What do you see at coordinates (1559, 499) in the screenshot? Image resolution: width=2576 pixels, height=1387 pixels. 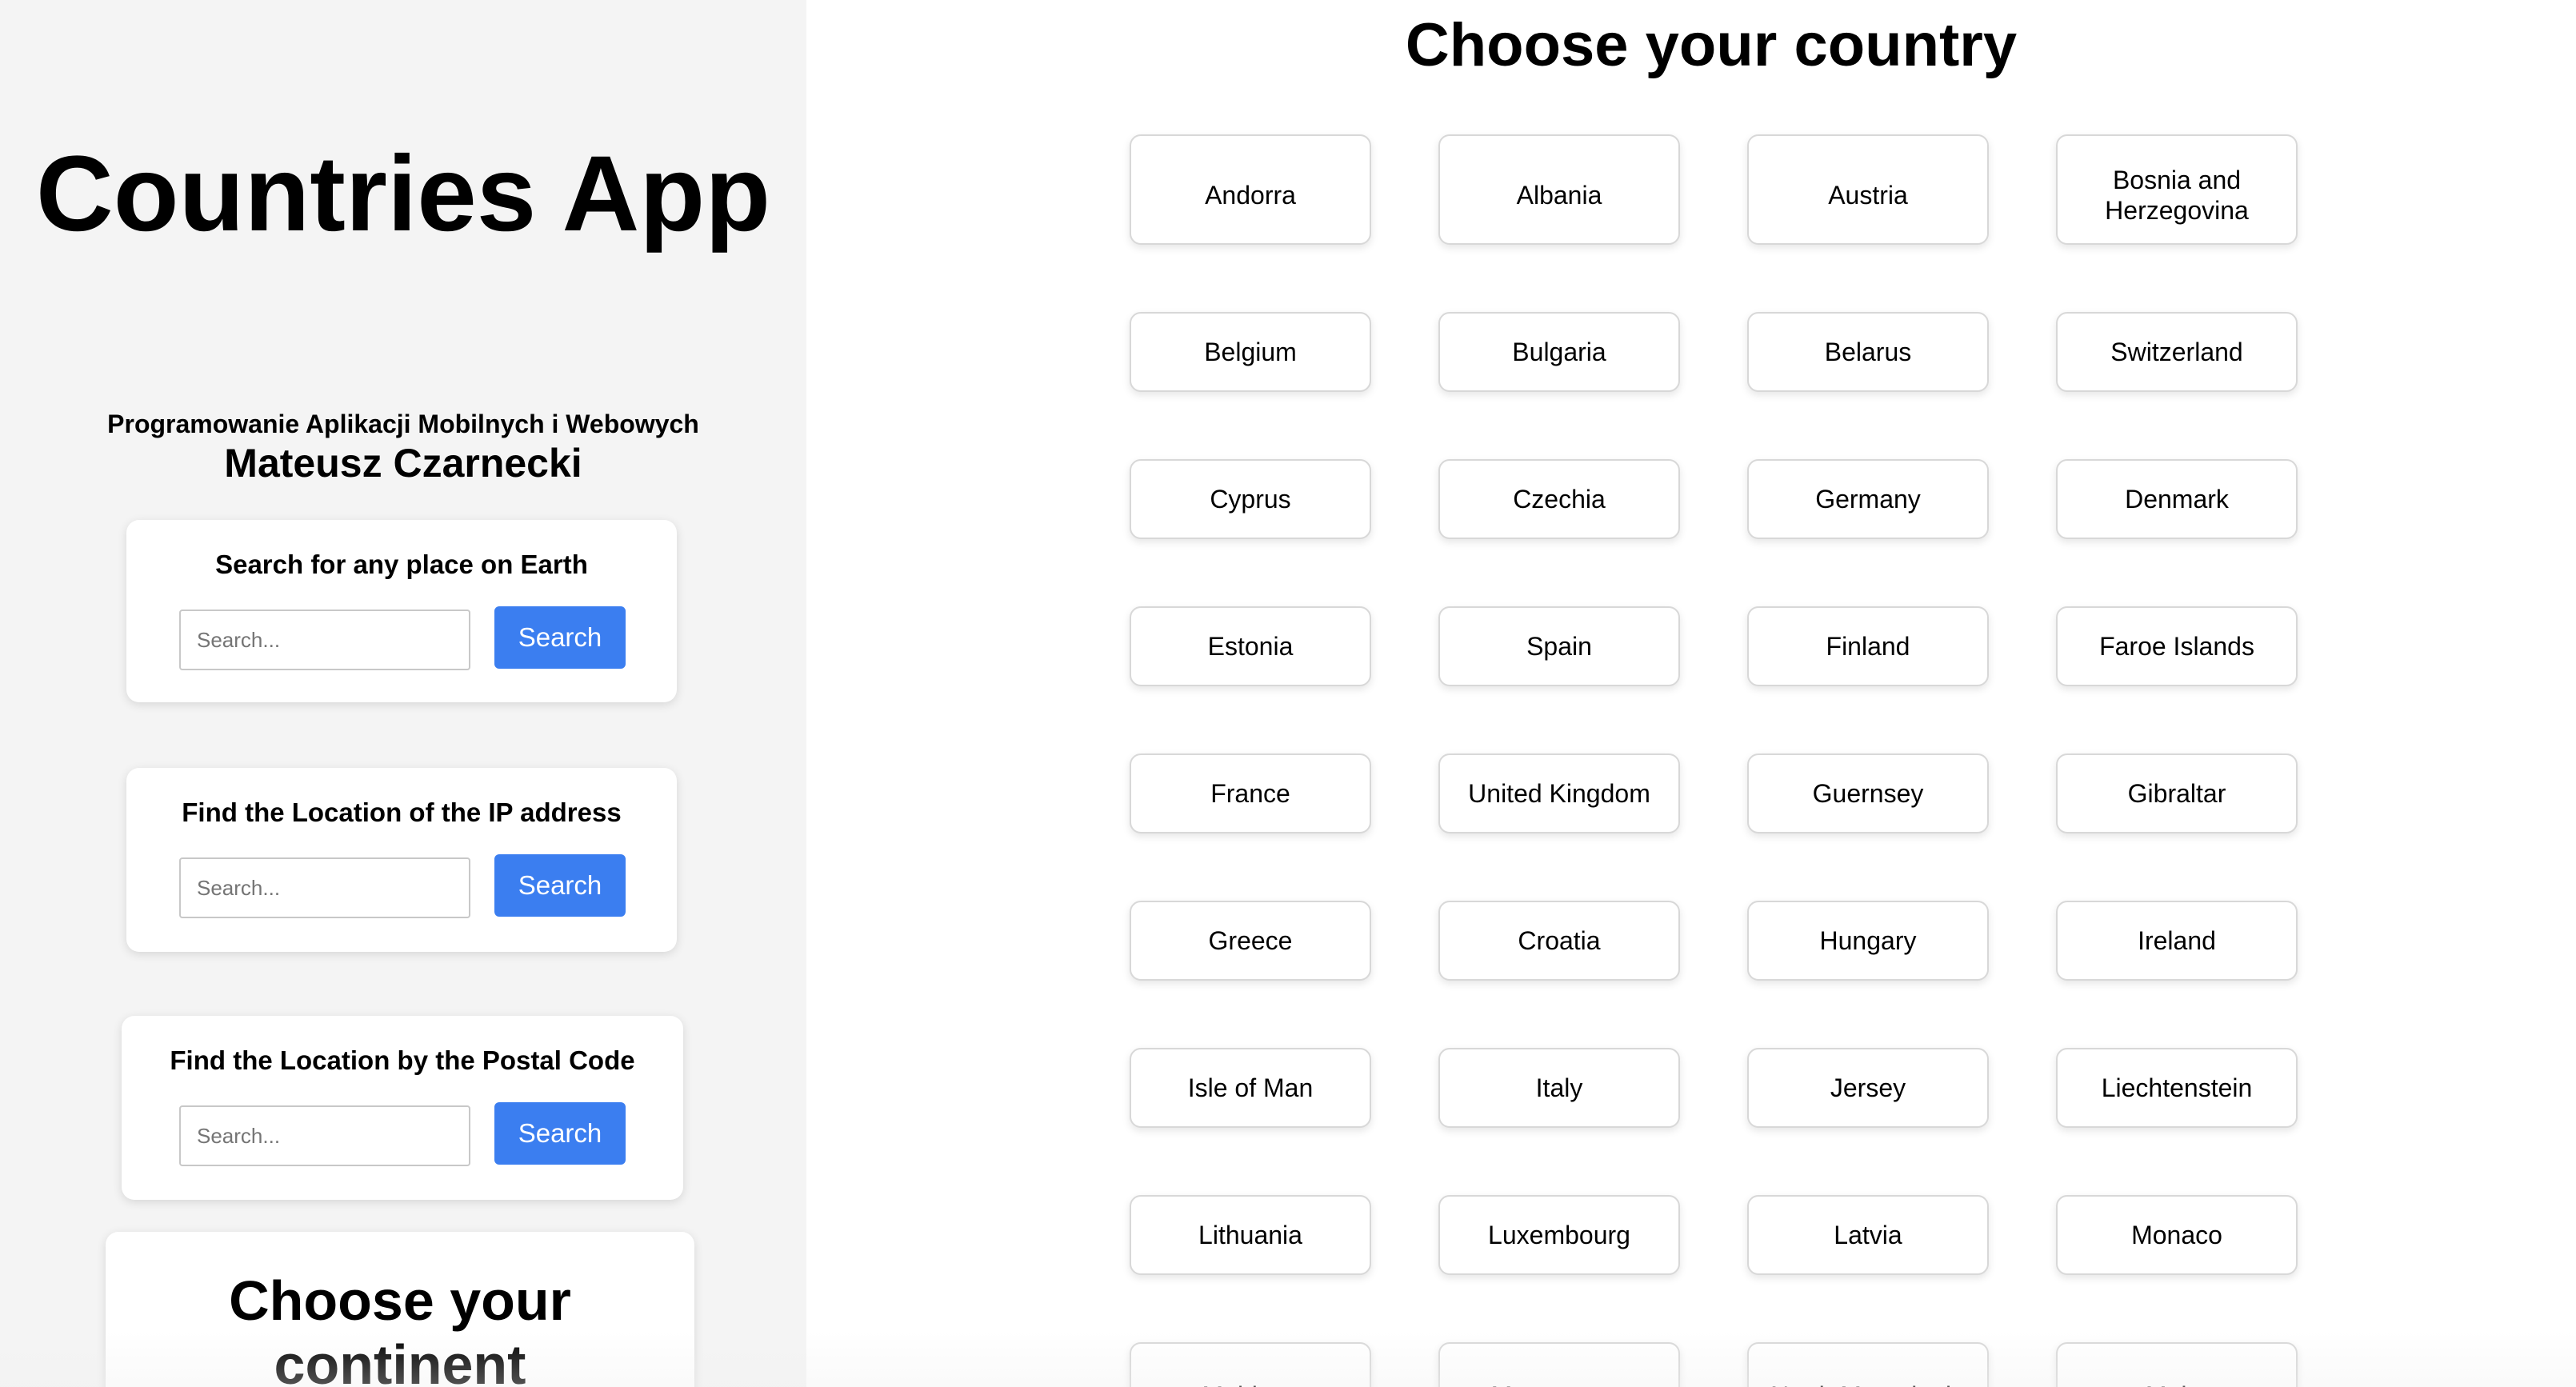 I see `country-button: Czechia` at bounding box center [1559, 499].